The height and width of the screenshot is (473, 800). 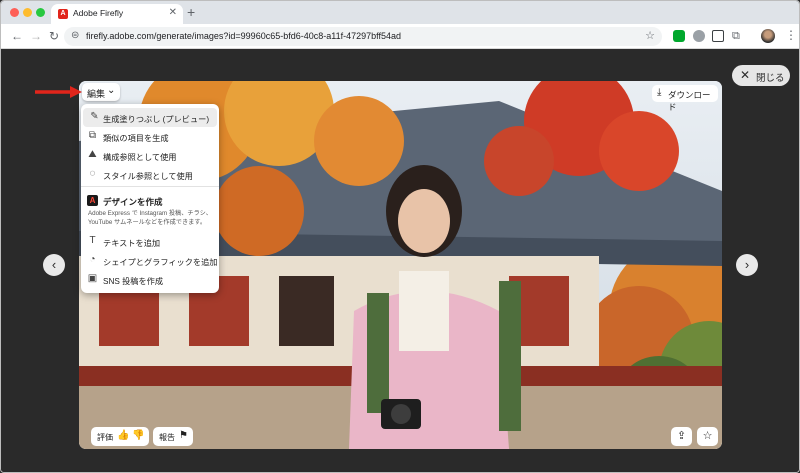 What do you see at coordinates (111, 90) in the screenshot?
I see `chevron-down-icon: ⌄` at bounding box center [111, 90].